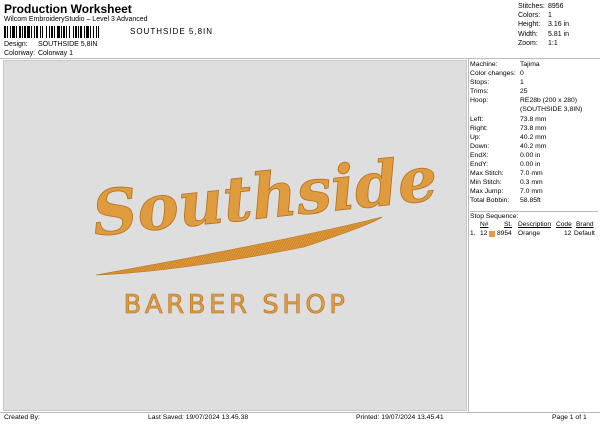 The image size is (600, 425). What do you see at coordinates (508, 128) in the screenshot?
I see `prop-row: Right: 73.8 mm` at bounding box center [508, 128].